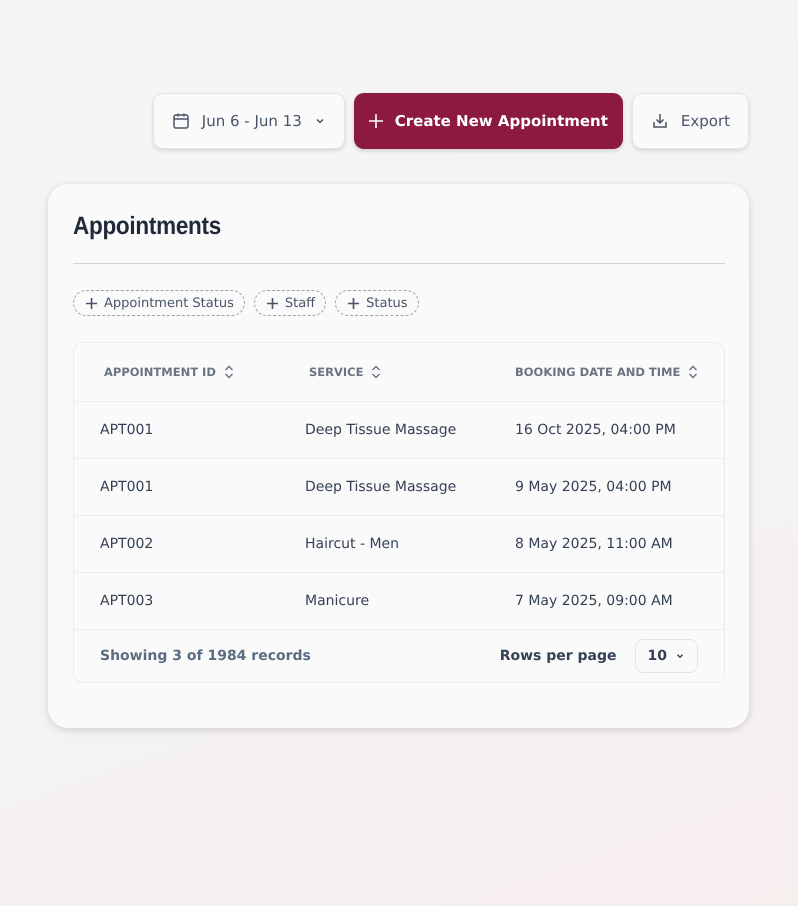 The height and width of the screenshot is (906, 798). What do you see at coordinates (594, 544) in the screenshot?
I see `table-cell-text: 8 May 2025, 11:00 AM` at bounding box center [594, 544].